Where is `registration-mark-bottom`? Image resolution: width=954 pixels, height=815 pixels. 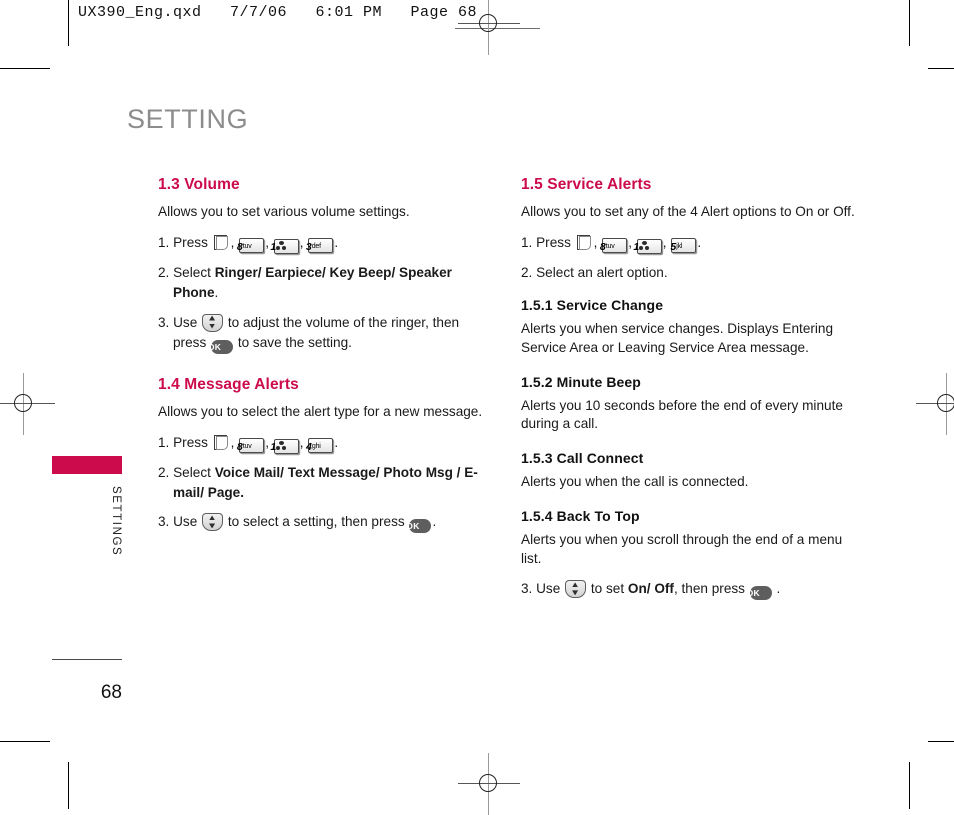
registration-mark-bottom is located at coordinates (489, 784).